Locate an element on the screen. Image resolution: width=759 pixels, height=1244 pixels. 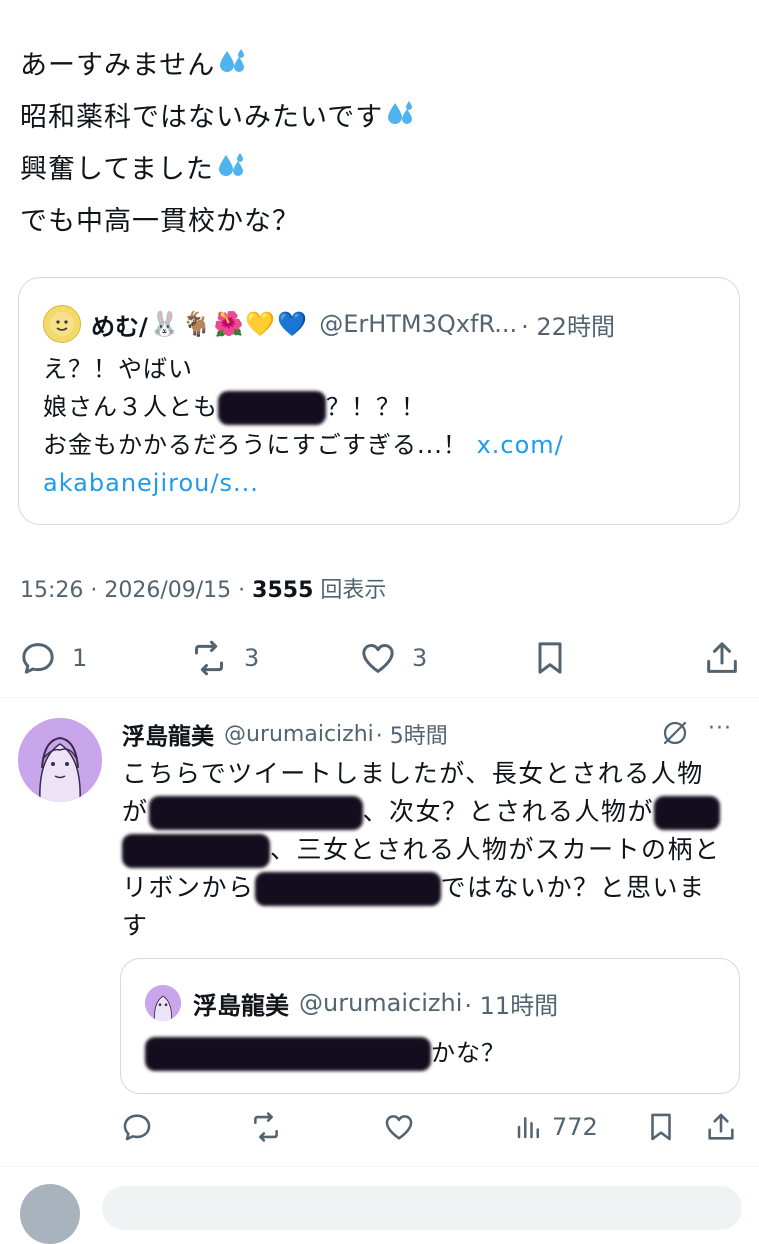
text-segment: ？！？！ is located at coordinates (376, 407).